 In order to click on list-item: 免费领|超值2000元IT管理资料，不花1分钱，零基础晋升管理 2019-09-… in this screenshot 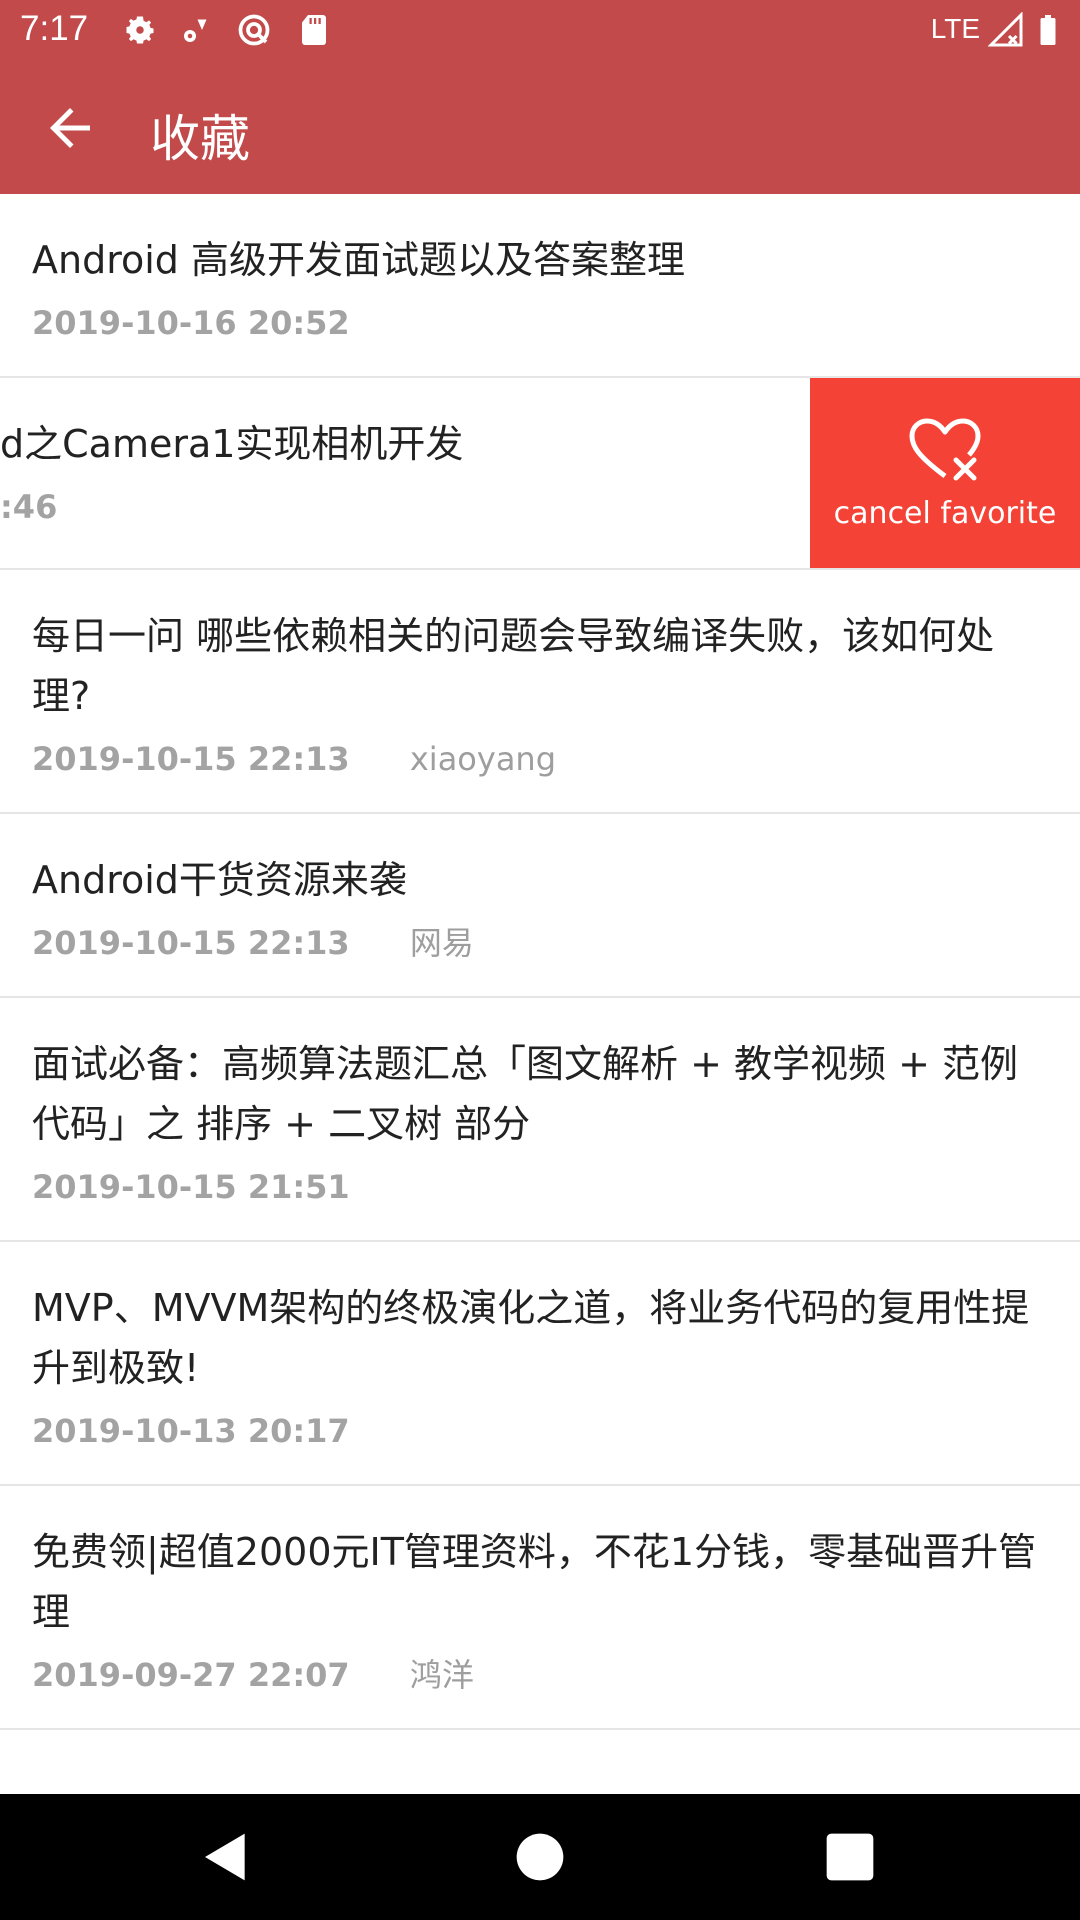, I will do `click(540, 1608)`.